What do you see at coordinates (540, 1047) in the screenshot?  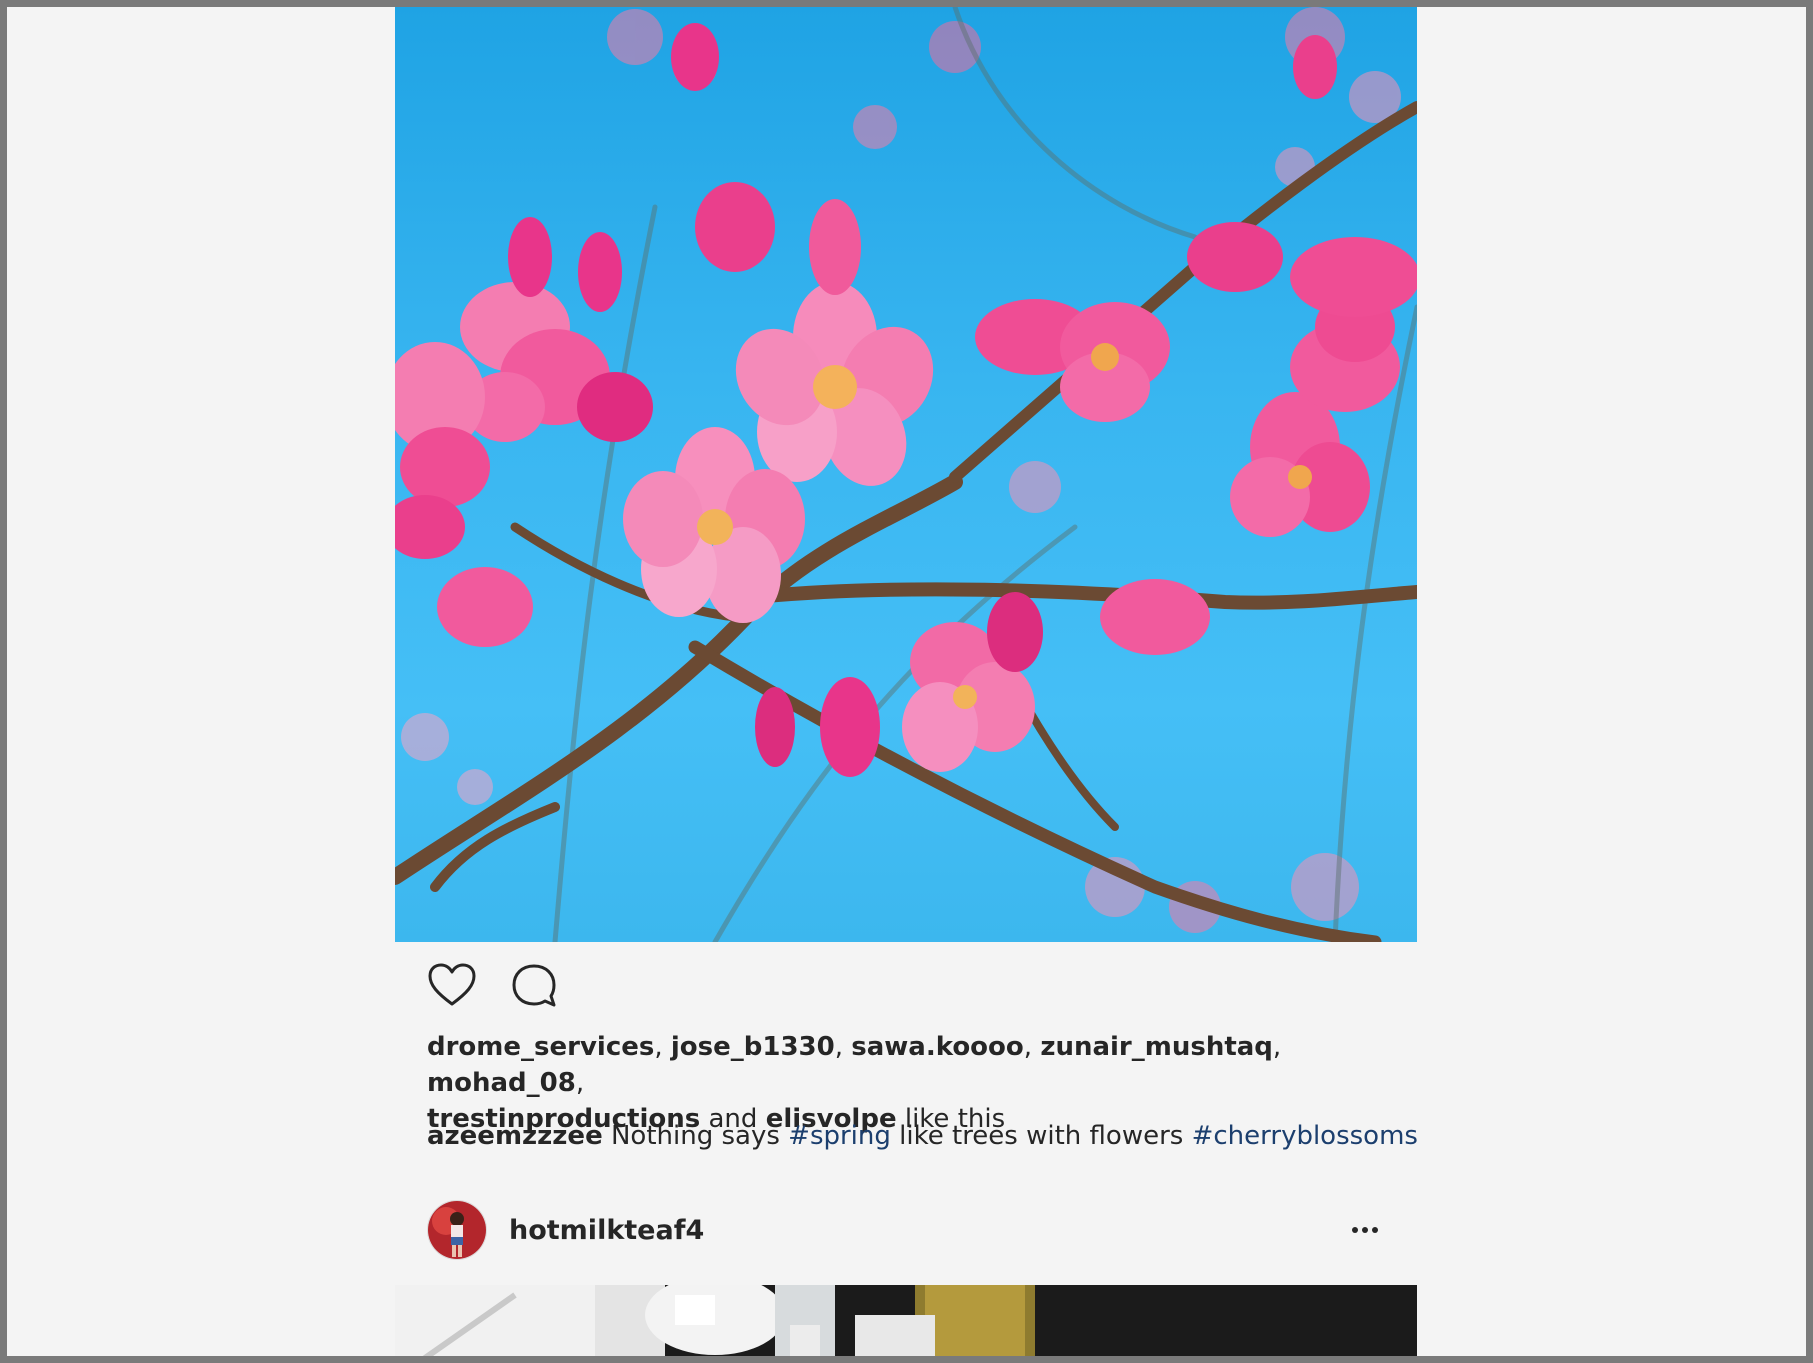 I see `like-user-link: drome_services` at bounding box center [540, 1047].